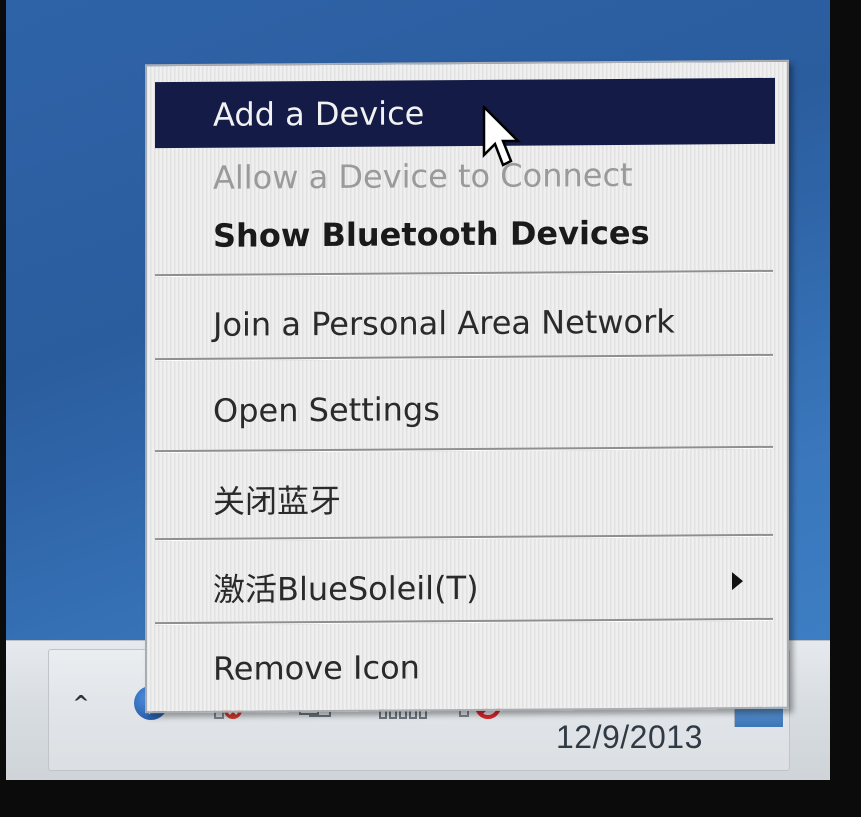 Image resolution: width=861 pixels, height=817 pixels. I want to click on chevron-up-icon: ^, so click(81, 703).